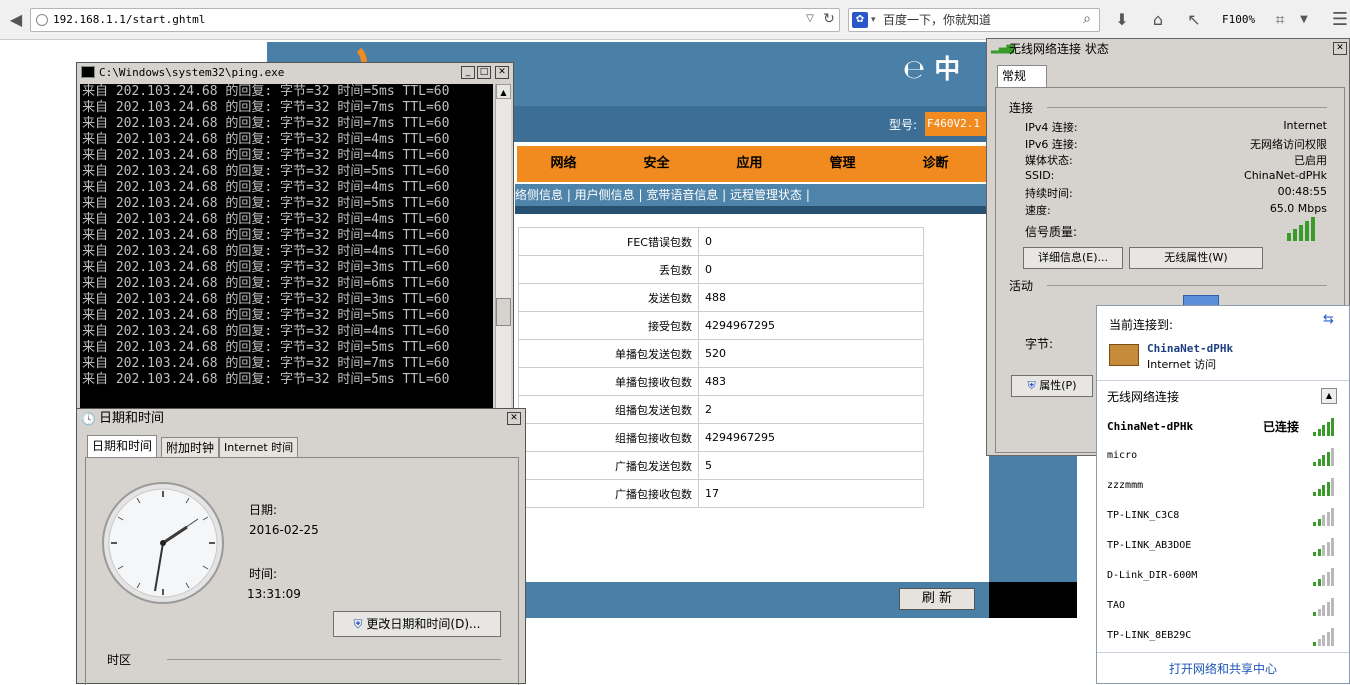 The image size is (1350, 685). Describe the element at coordinates (284, 530) in the screenshot. I see `date-value: 2016-02-25` at that location.